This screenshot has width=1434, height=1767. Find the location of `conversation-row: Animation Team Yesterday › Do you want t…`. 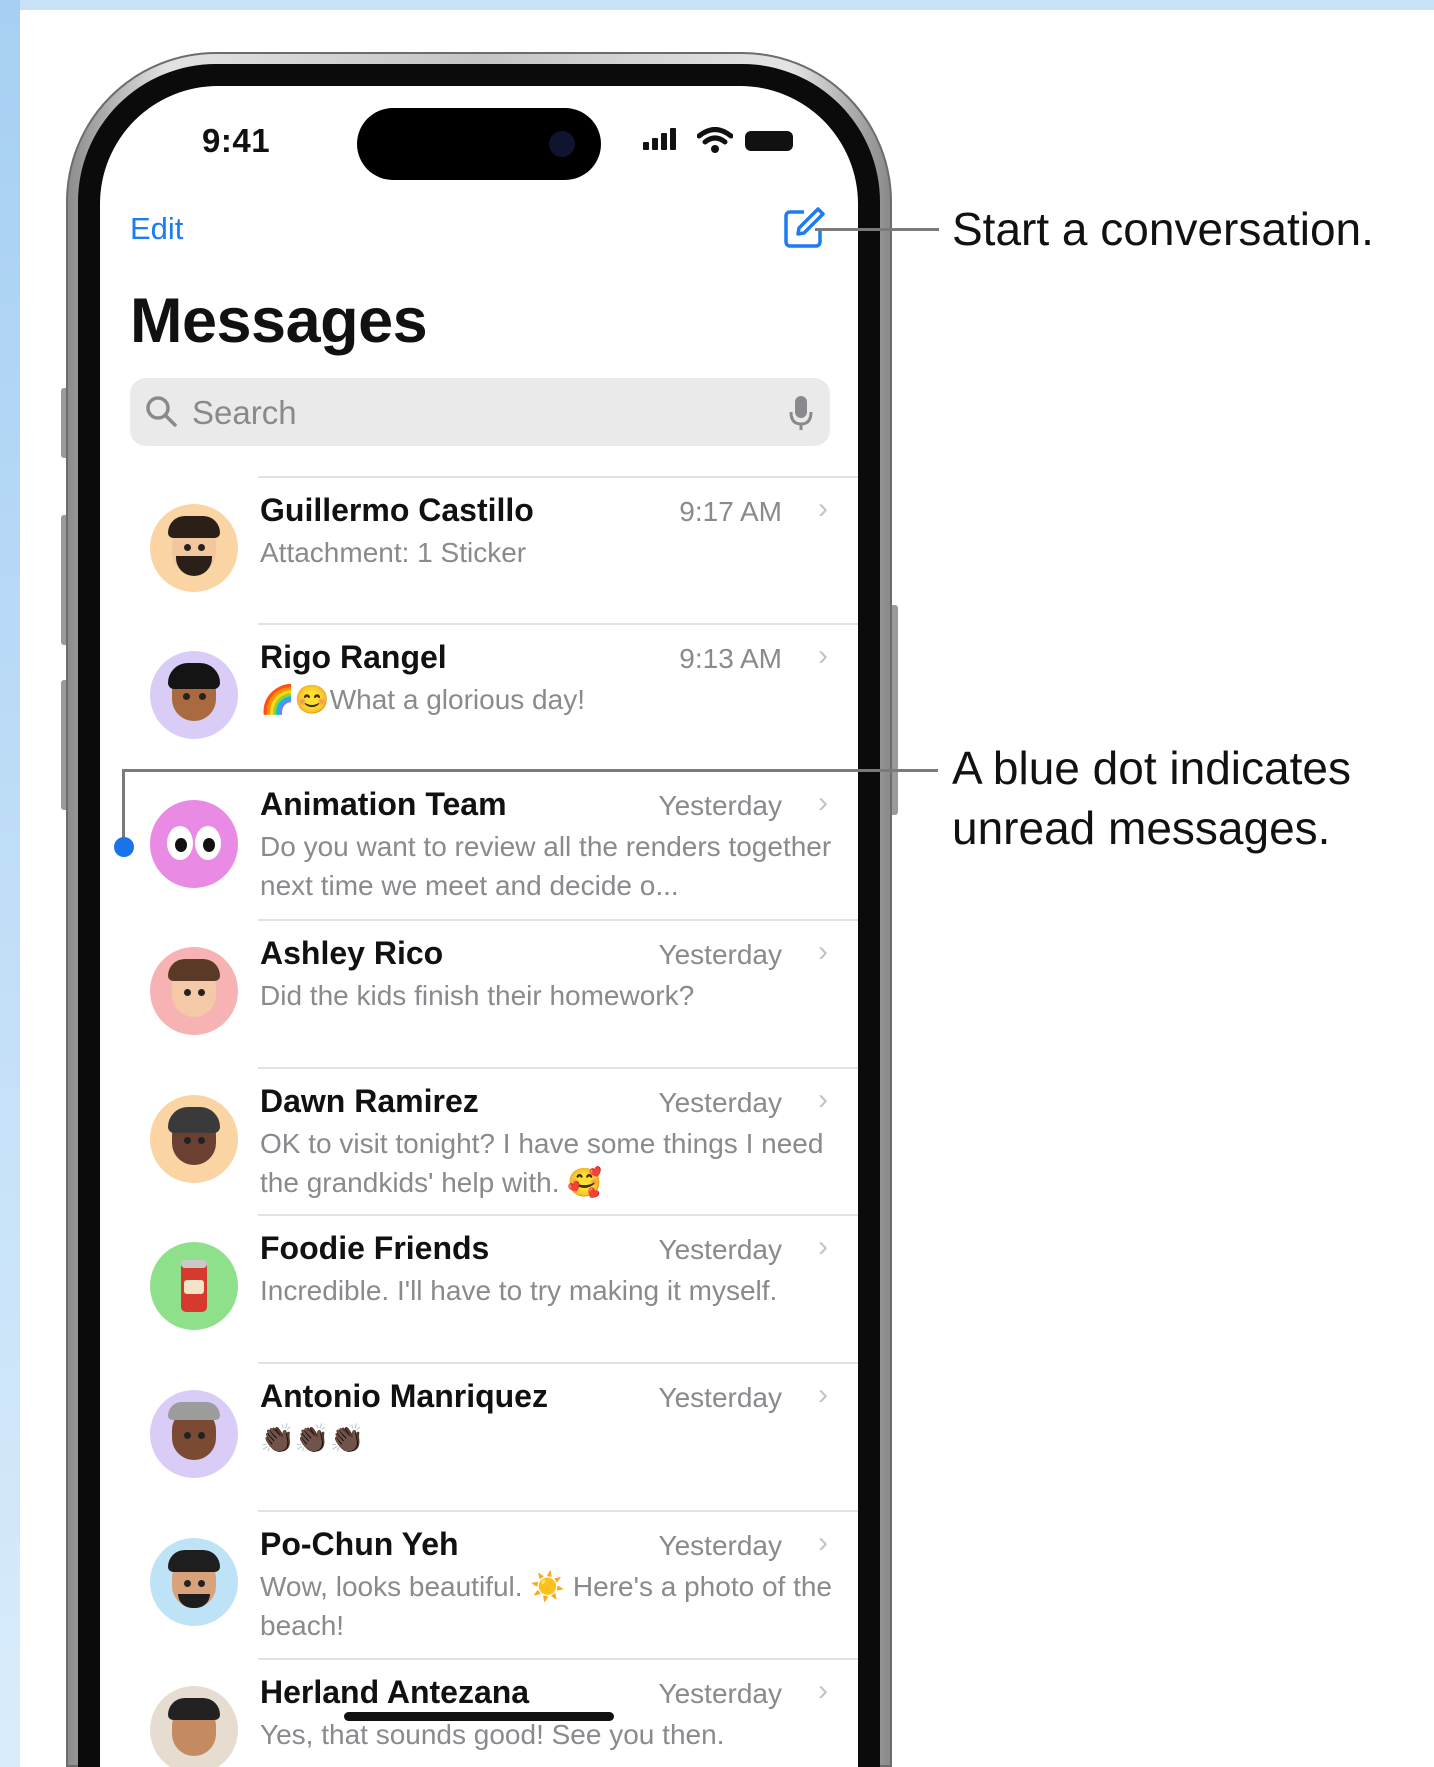

conversation-row: Animation Team Yesterday › Do you want t… is located at coordinates (479, 844).